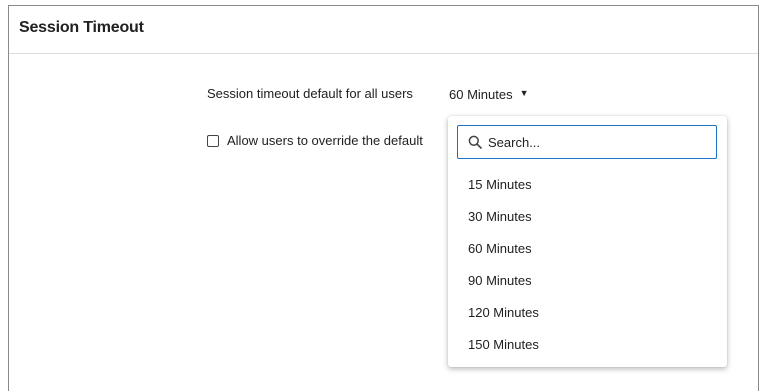 This screenshot has width=760, height=392. What do you see at coordinates (524, 93) in the screenshot?
I see `caret-down-icon: ▼` at bounding box center [524, 93].